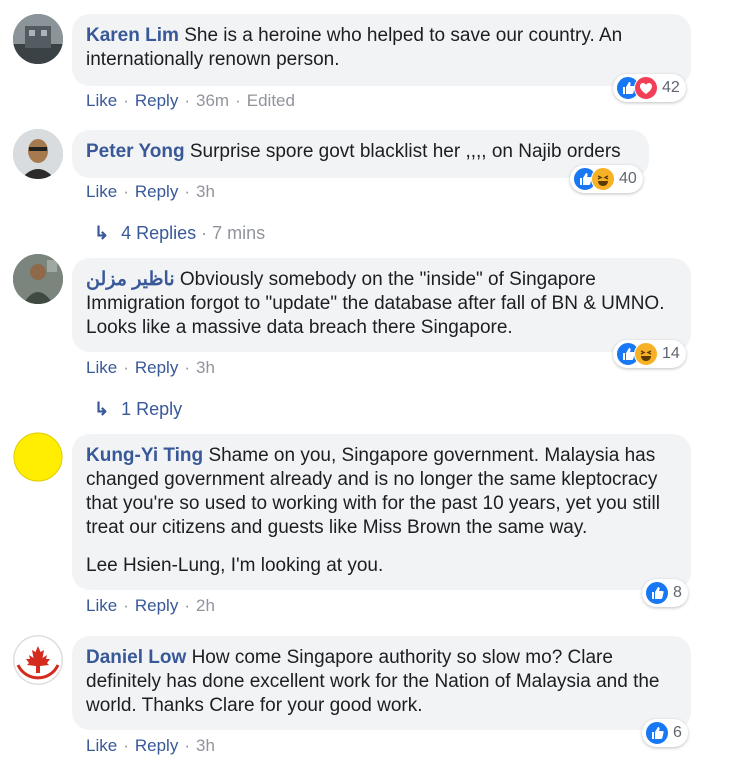 The height and width of the screenshot is (770, 745). I want to click on love-reaction-icon, so click(646, 88).